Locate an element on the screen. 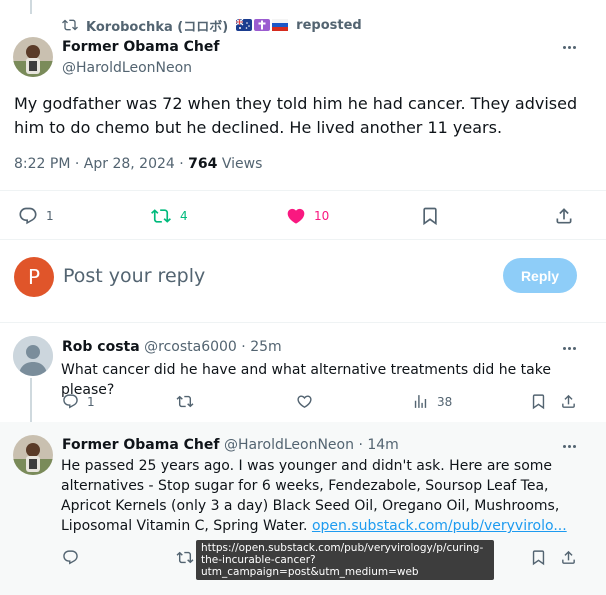  author-name: Former Obama Chef is located at coordinates (141, 47).